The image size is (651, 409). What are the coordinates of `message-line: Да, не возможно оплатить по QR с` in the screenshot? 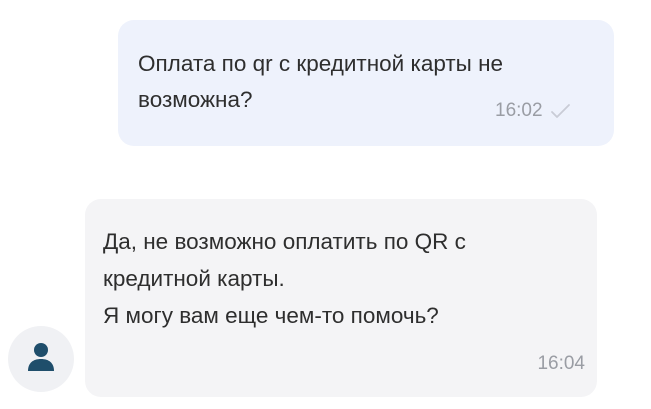 It's located at (284, 241).